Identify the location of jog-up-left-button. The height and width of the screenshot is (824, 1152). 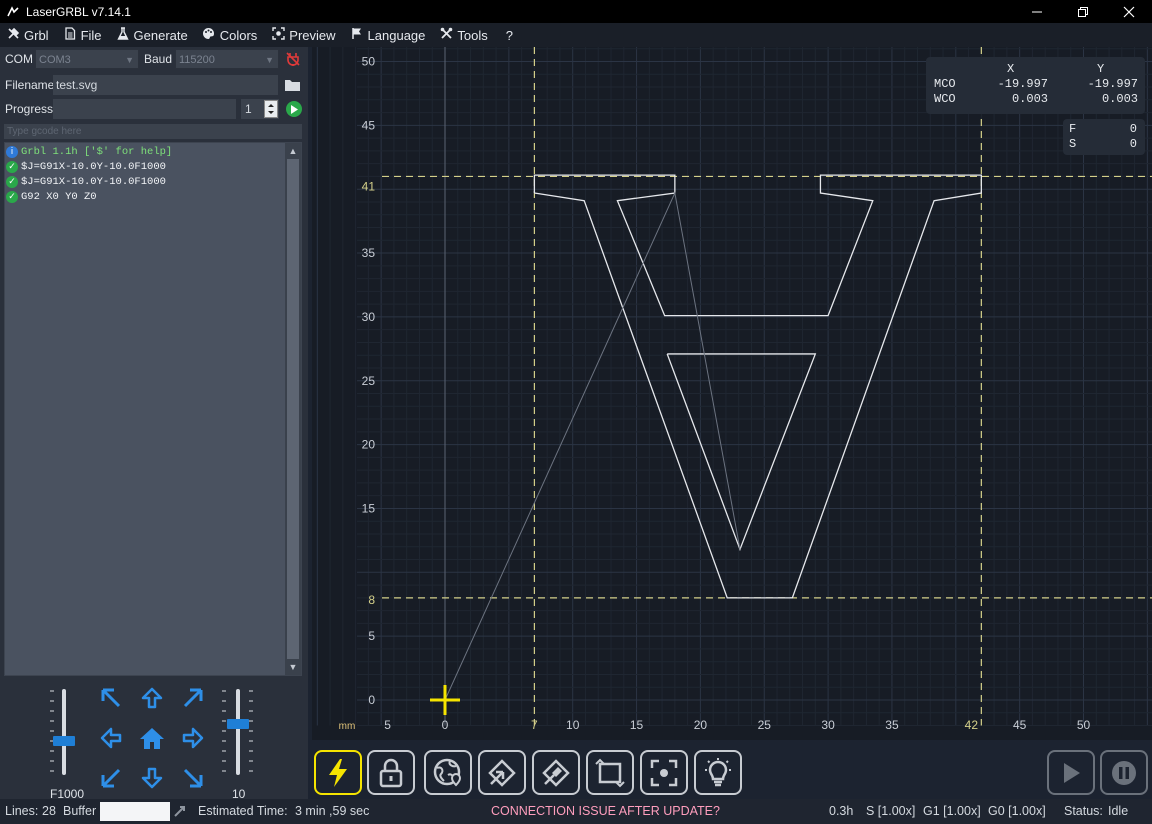
(111, 698).